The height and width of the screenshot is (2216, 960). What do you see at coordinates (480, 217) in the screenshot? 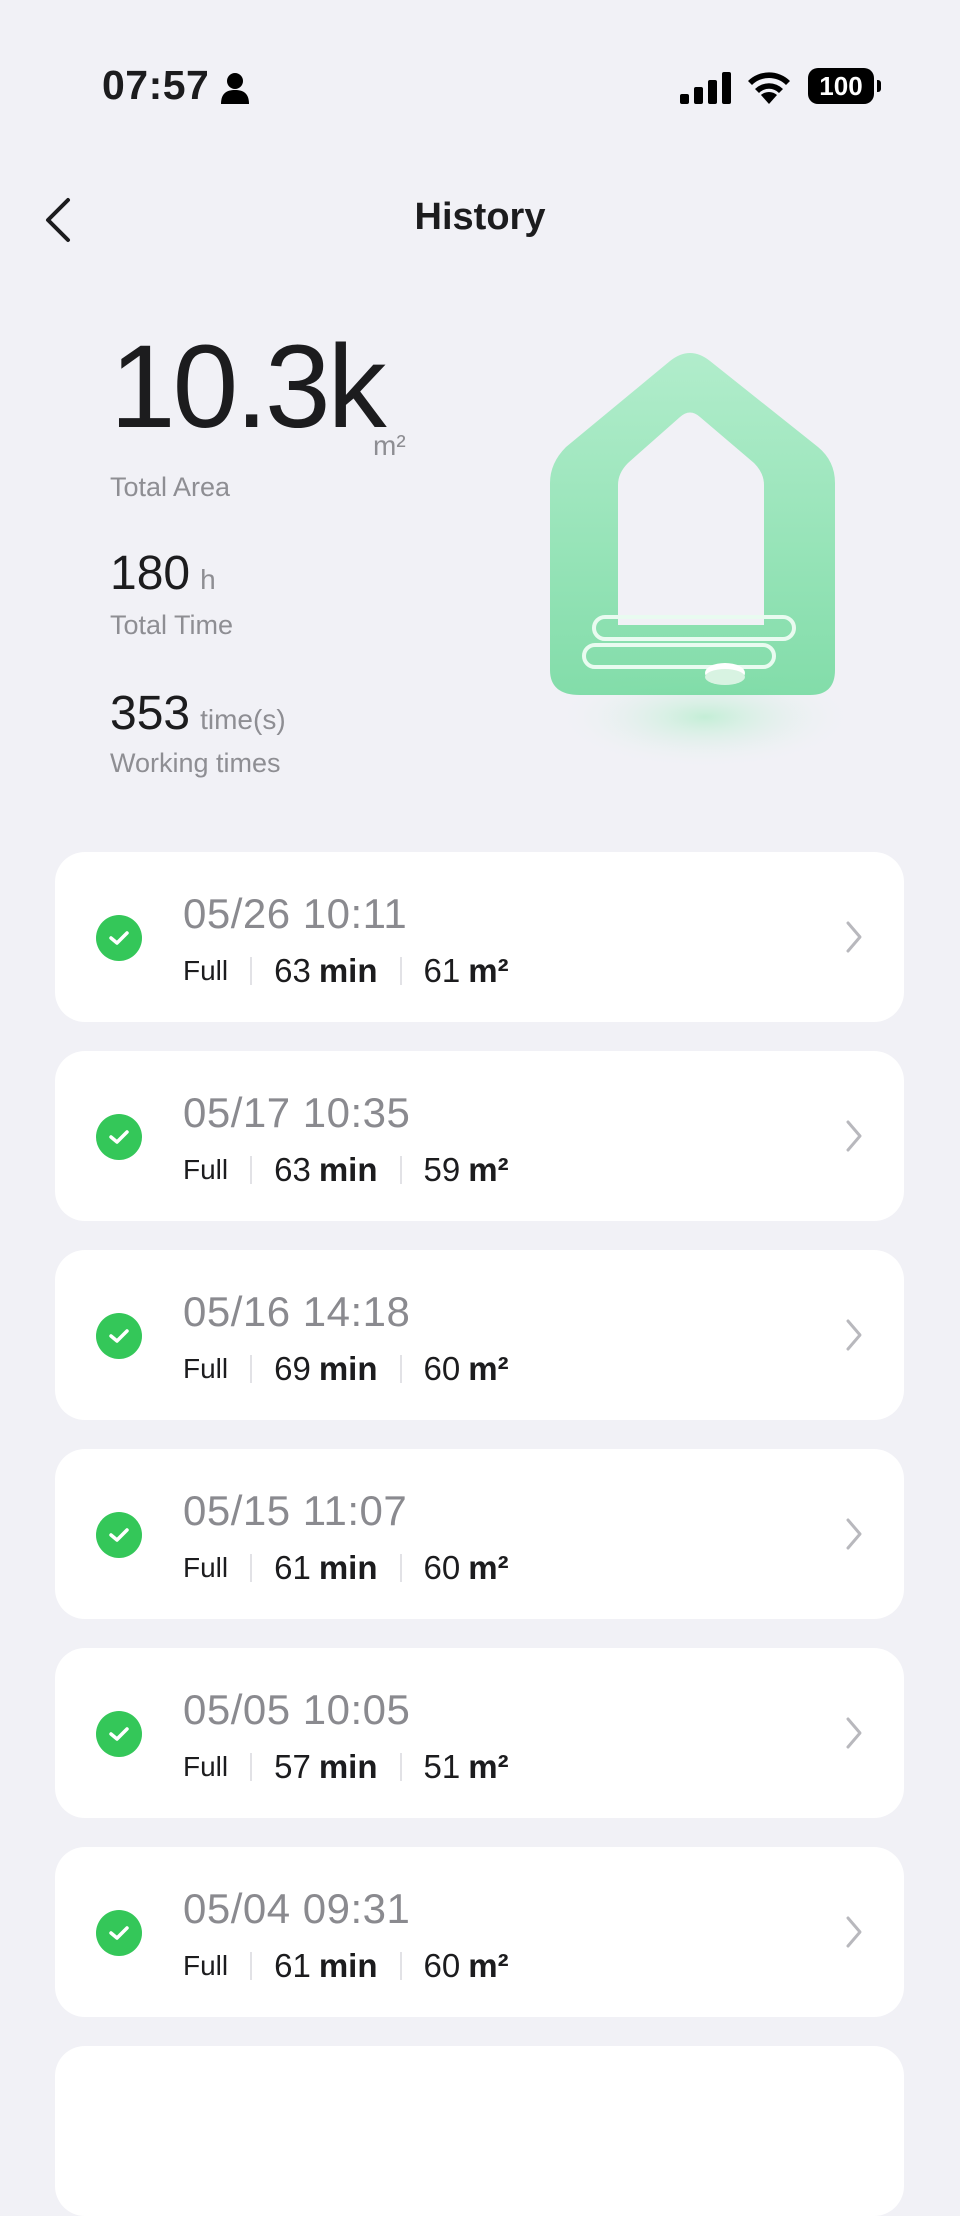
I see `page-title: History` at bounding box center [480, 217].